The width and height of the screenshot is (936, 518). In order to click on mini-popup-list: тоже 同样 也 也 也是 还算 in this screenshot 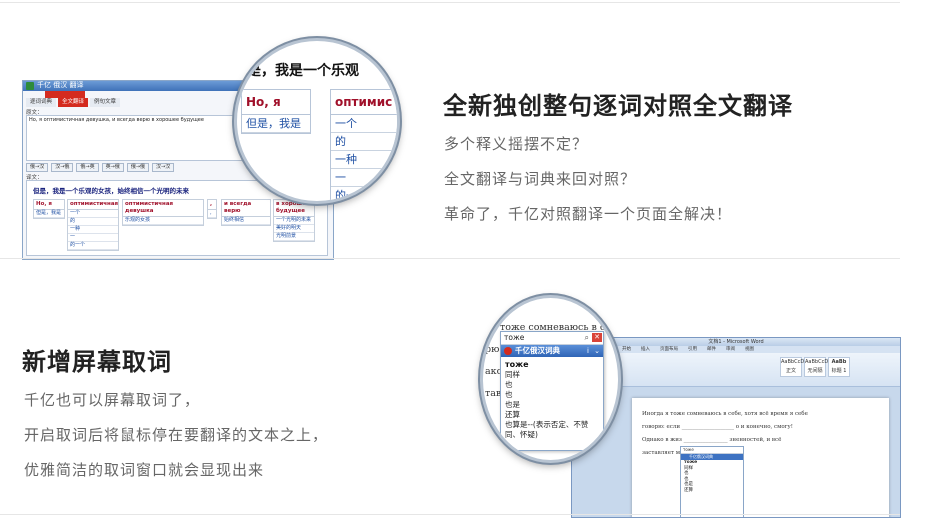, I will do `click(712, 476)`.